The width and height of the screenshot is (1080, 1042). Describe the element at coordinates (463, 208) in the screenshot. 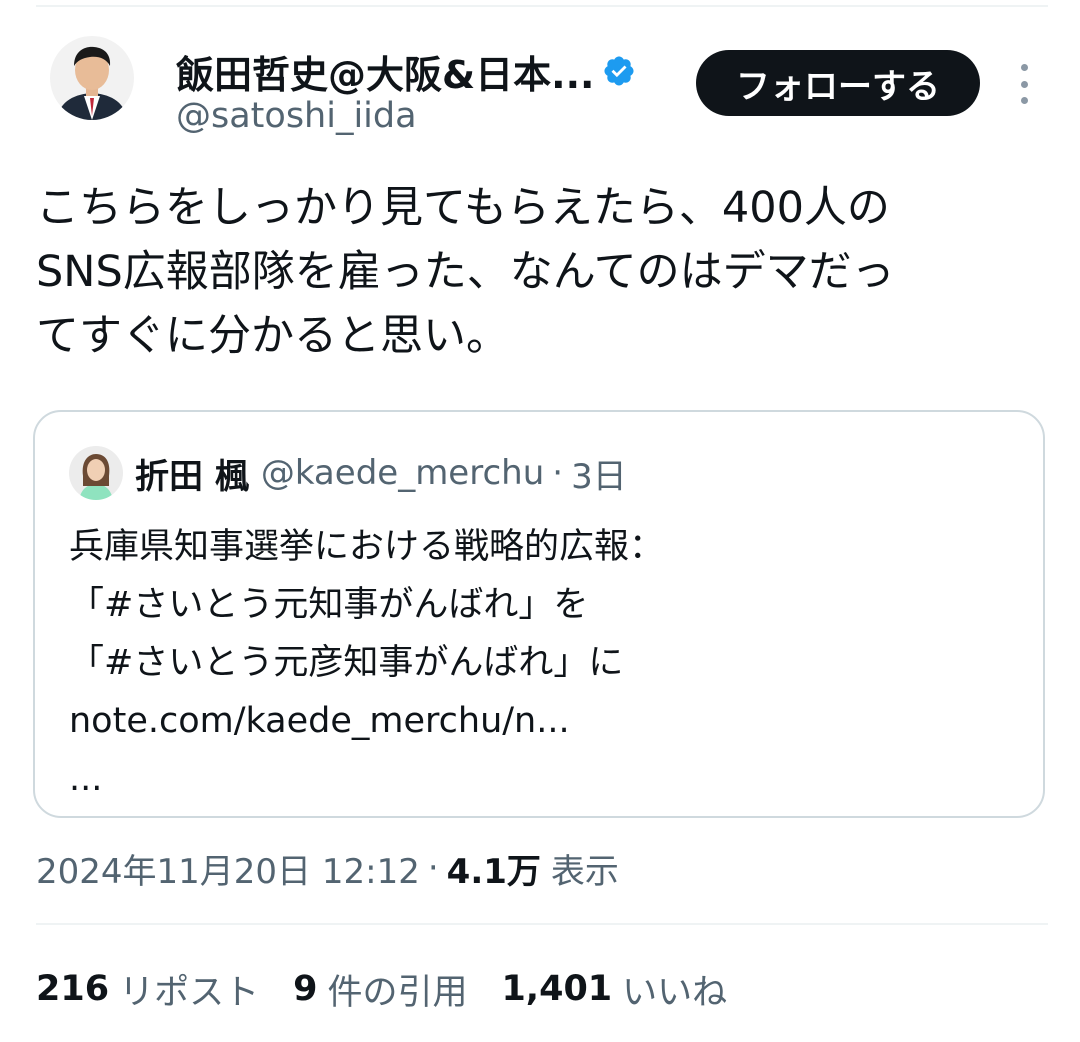

I see `tweet-text-line: こちらをしっかり見てもらえたら、400人の` at that location.